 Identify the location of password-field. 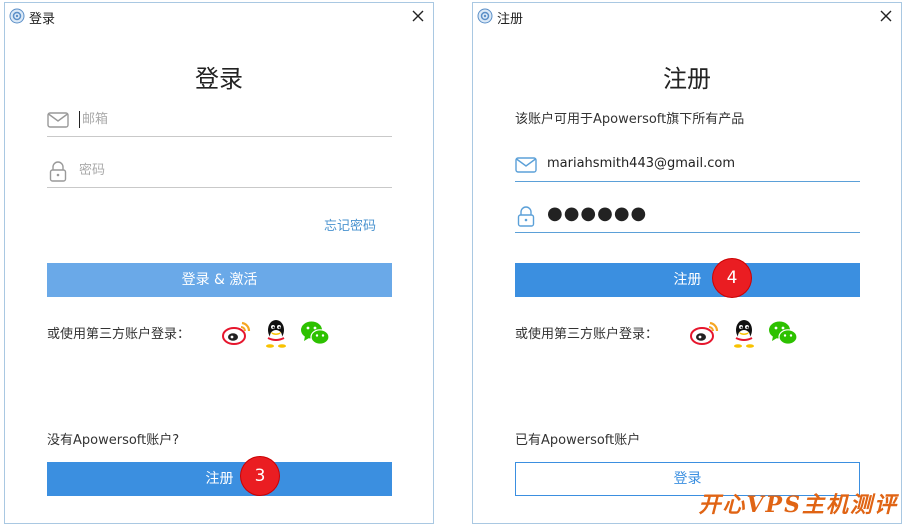
(219, 171).